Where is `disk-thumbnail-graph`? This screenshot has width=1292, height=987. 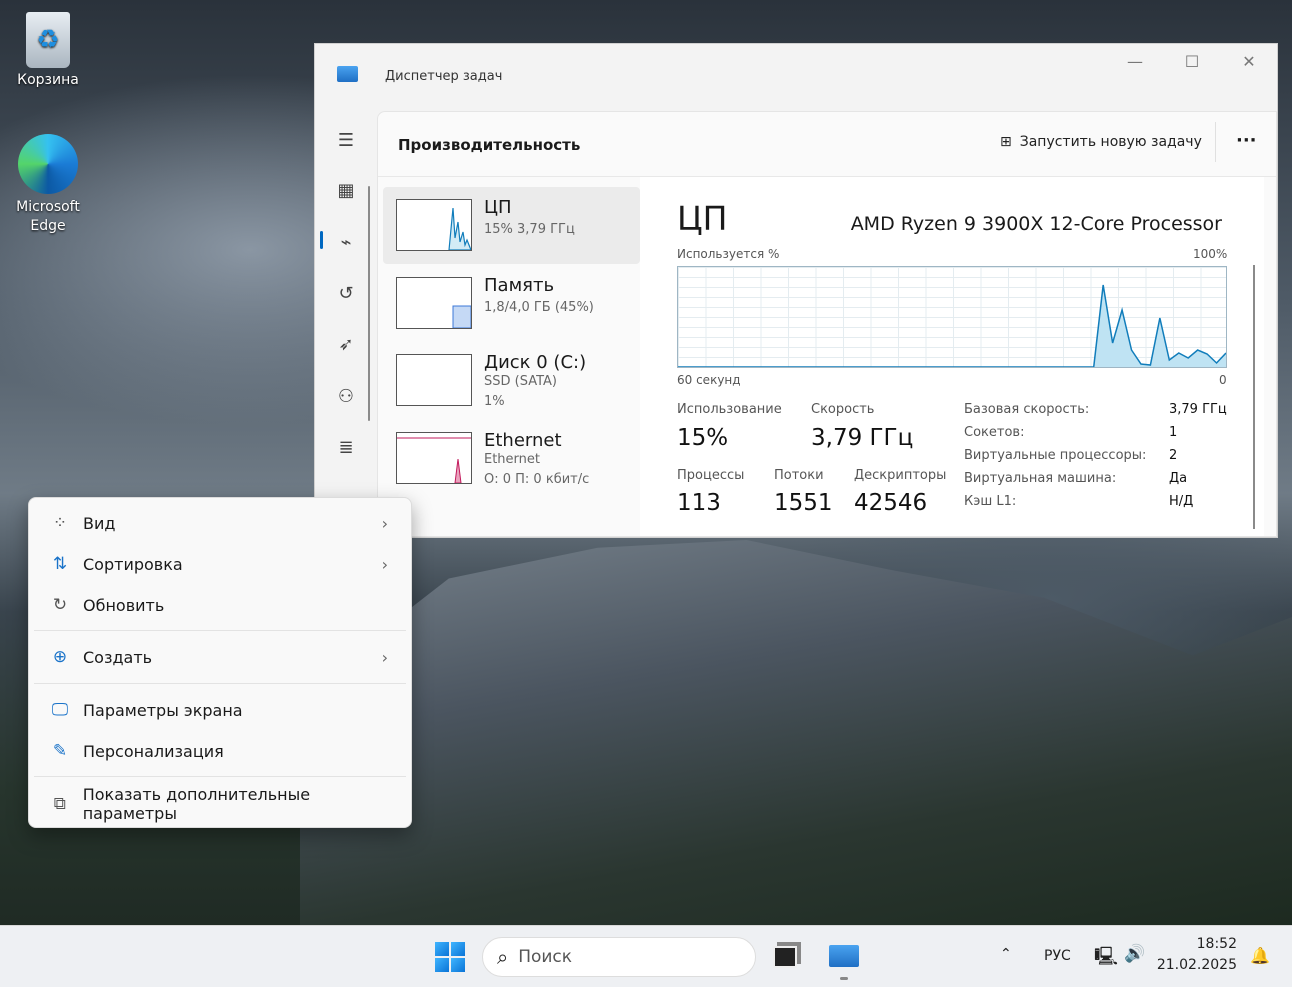
disk-thumbnail-graph is located at coordinates (434, 380).